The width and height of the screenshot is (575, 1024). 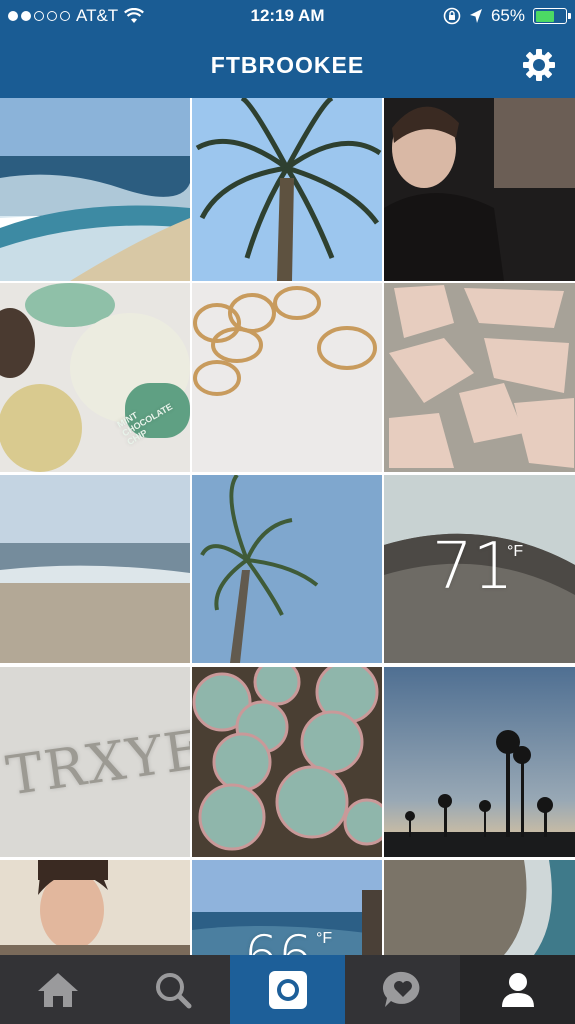 What do you see at coordinates (97, 15) in the screenshot?
I see `carrier-name: AT&T` at bounding box center [97, 15].